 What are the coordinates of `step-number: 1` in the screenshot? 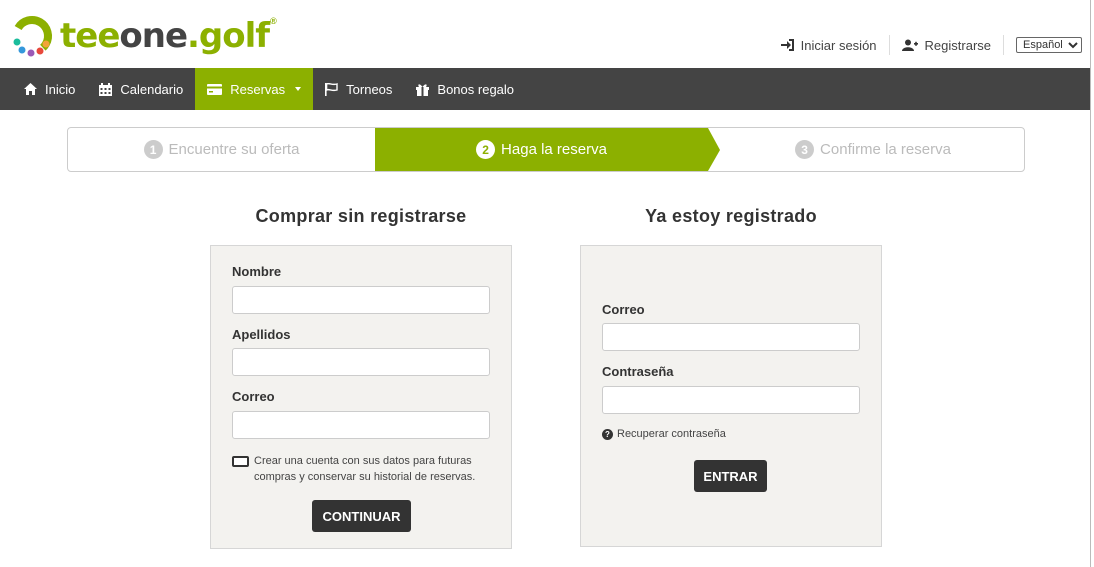 It's located at (153, 149).